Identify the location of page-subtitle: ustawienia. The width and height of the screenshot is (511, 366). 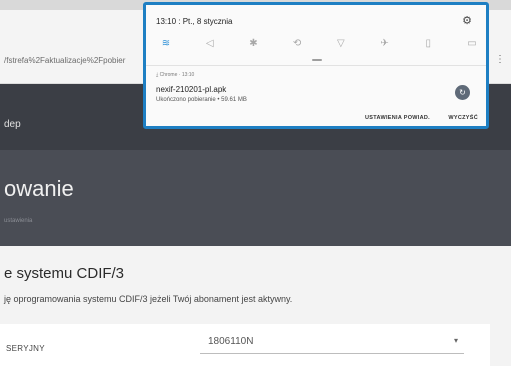
(18, 221).